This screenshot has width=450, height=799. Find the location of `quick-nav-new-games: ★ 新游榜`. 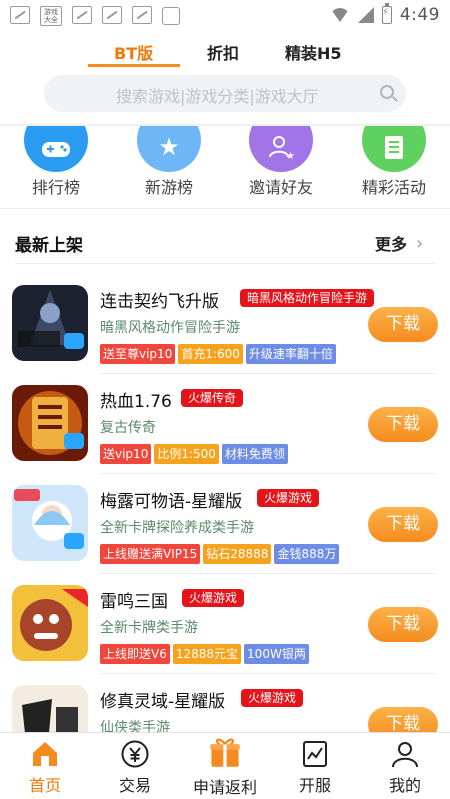

quick-nav-new-games: ★ 新游榜 is located at coordinates (169, 167).